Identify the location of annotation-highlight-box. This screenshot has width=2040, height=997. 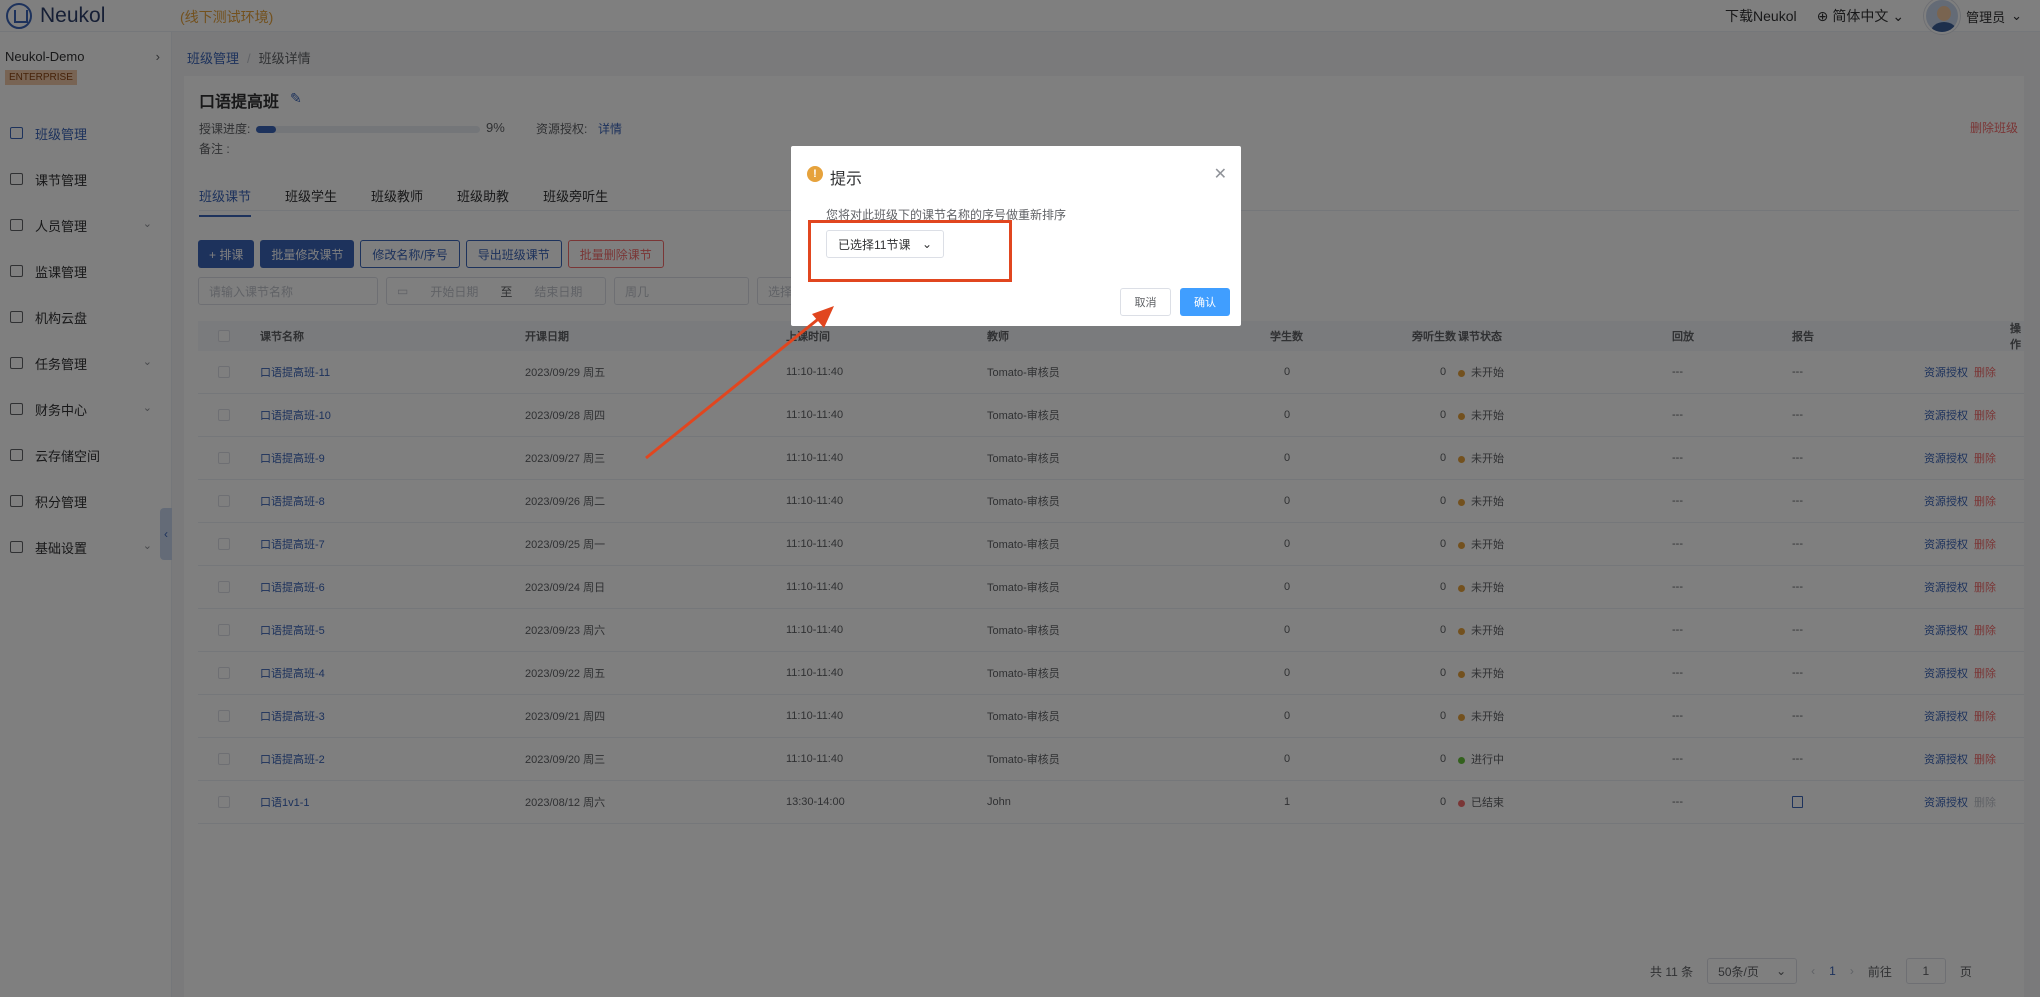
(910, 251).